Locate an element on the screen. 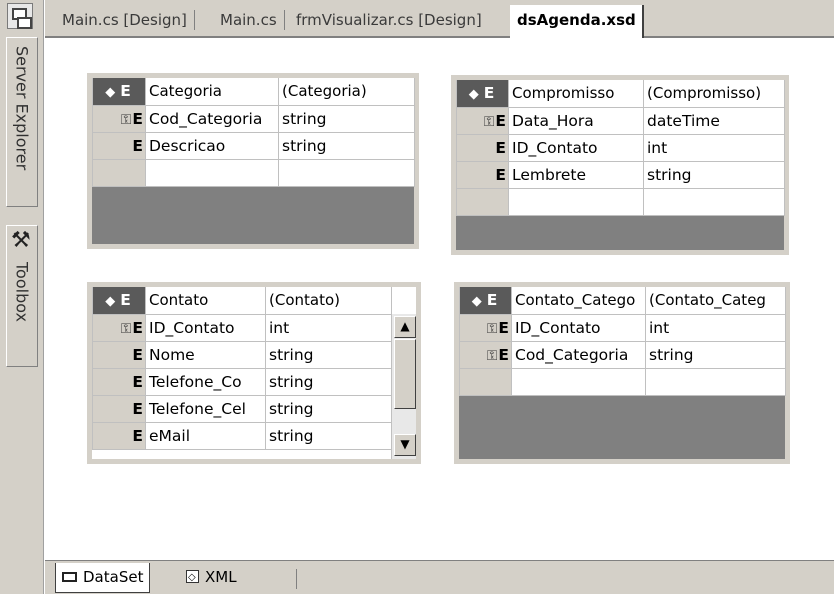 Image resolution: width=834 pixels, height=594 pixels. field-type: dateTime is located at coordinates (714, 120).